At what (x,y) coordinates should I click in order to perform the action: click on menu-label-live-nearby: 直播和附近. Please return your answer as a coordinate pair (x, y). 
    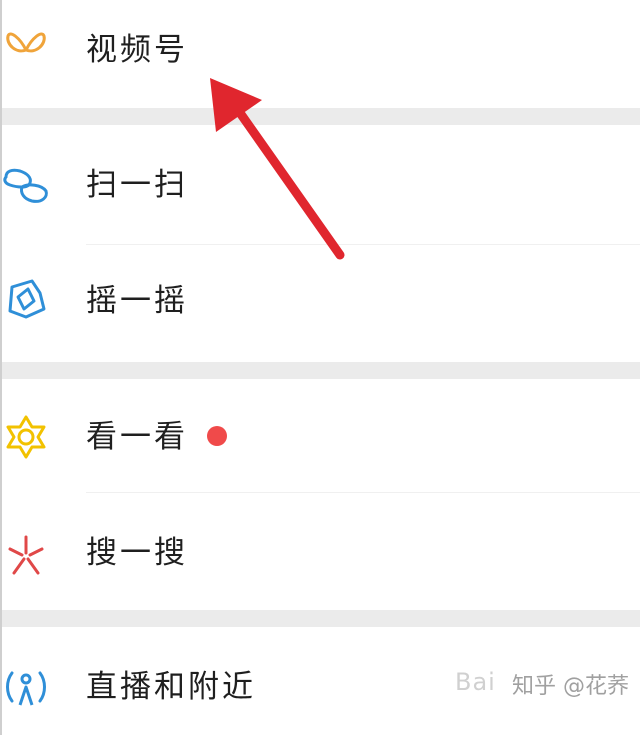
    Looking at the image, I should click on (171, 687).